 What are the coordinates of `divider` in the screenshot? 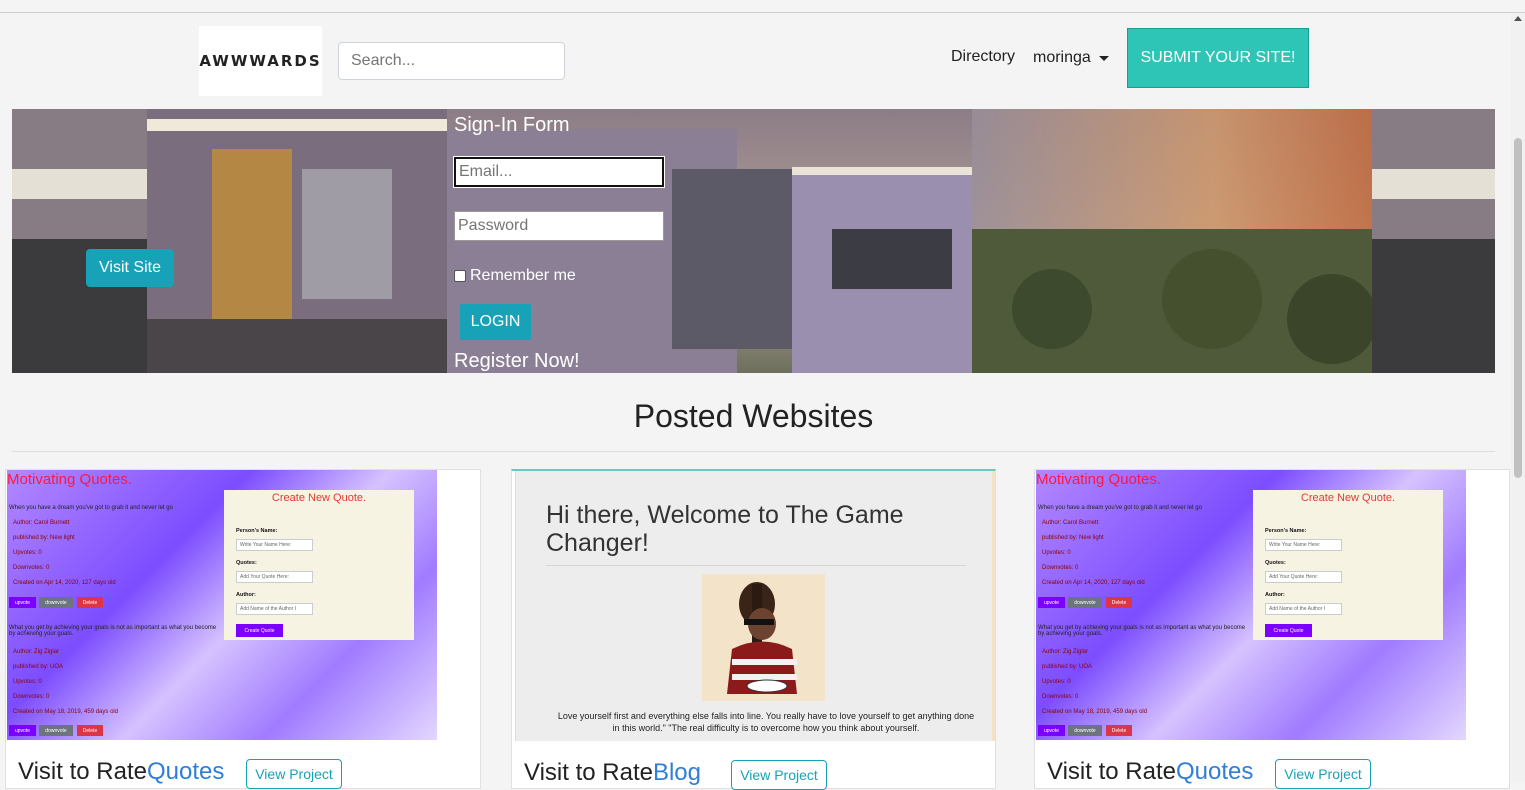 It's located at (753, 451).